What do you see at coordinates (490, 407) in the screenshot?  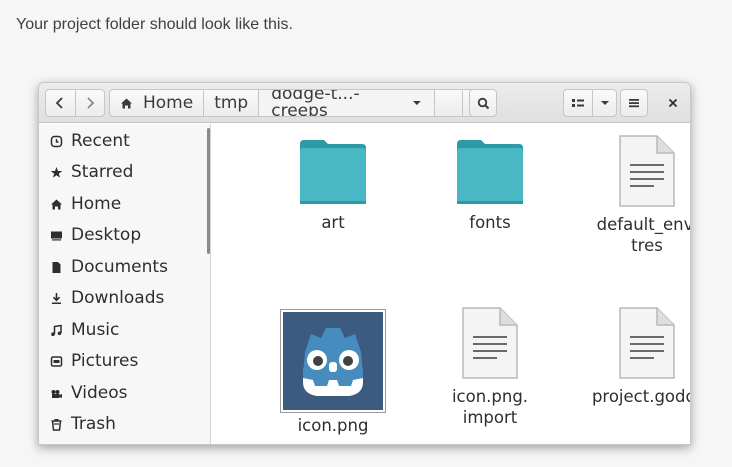 I see `file-name: icon.png. import` at bounding box center [490, 407].